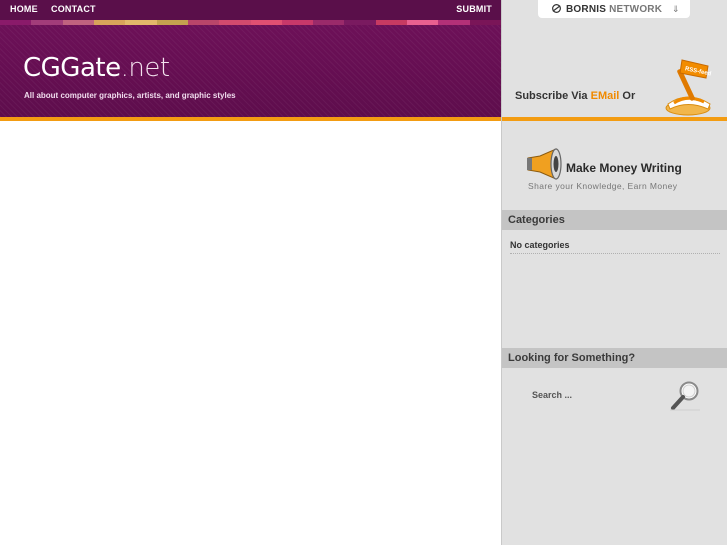 This screenshot has height=545, width=727. Describe the element at coordinates (636, 9) in the screenshot. I see `network-word-text: NETWORK` at that location.